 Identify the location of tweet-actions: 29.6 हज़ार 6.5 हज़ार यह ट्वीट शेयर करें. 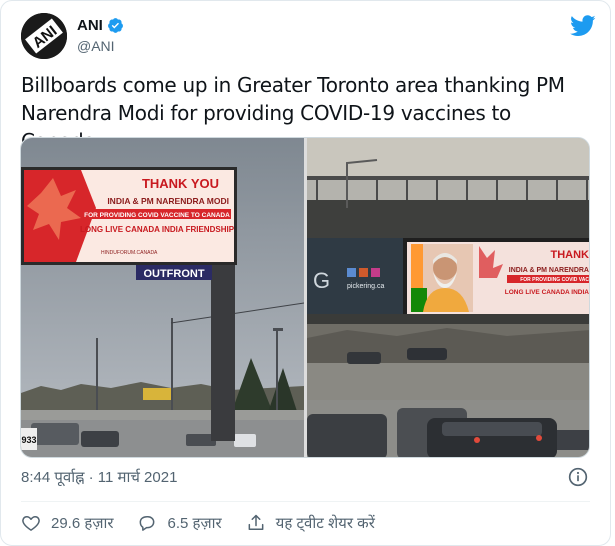
(210, 523).